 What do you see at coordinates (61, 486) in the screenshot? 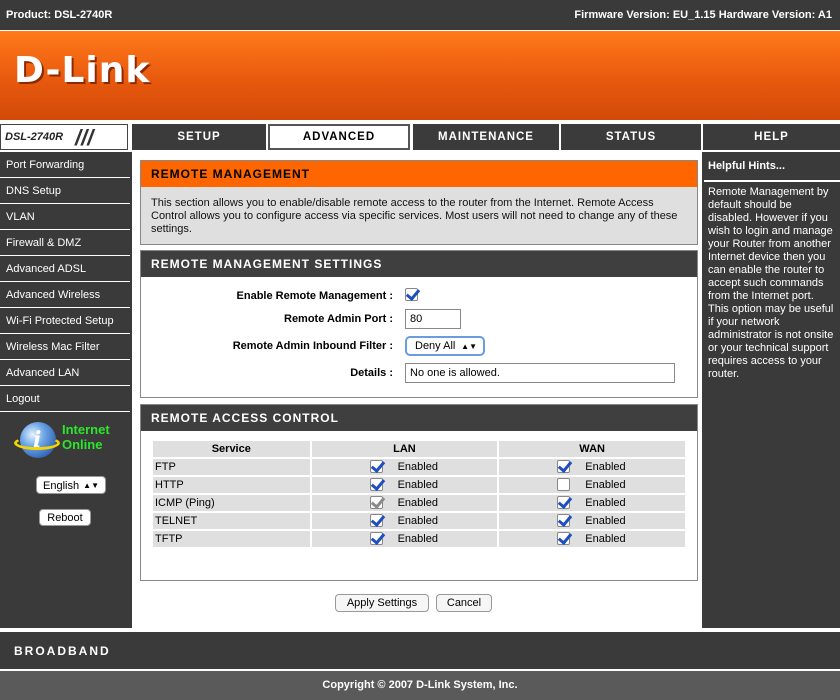
I see `language-value: English` at bounding box center [61, 486].